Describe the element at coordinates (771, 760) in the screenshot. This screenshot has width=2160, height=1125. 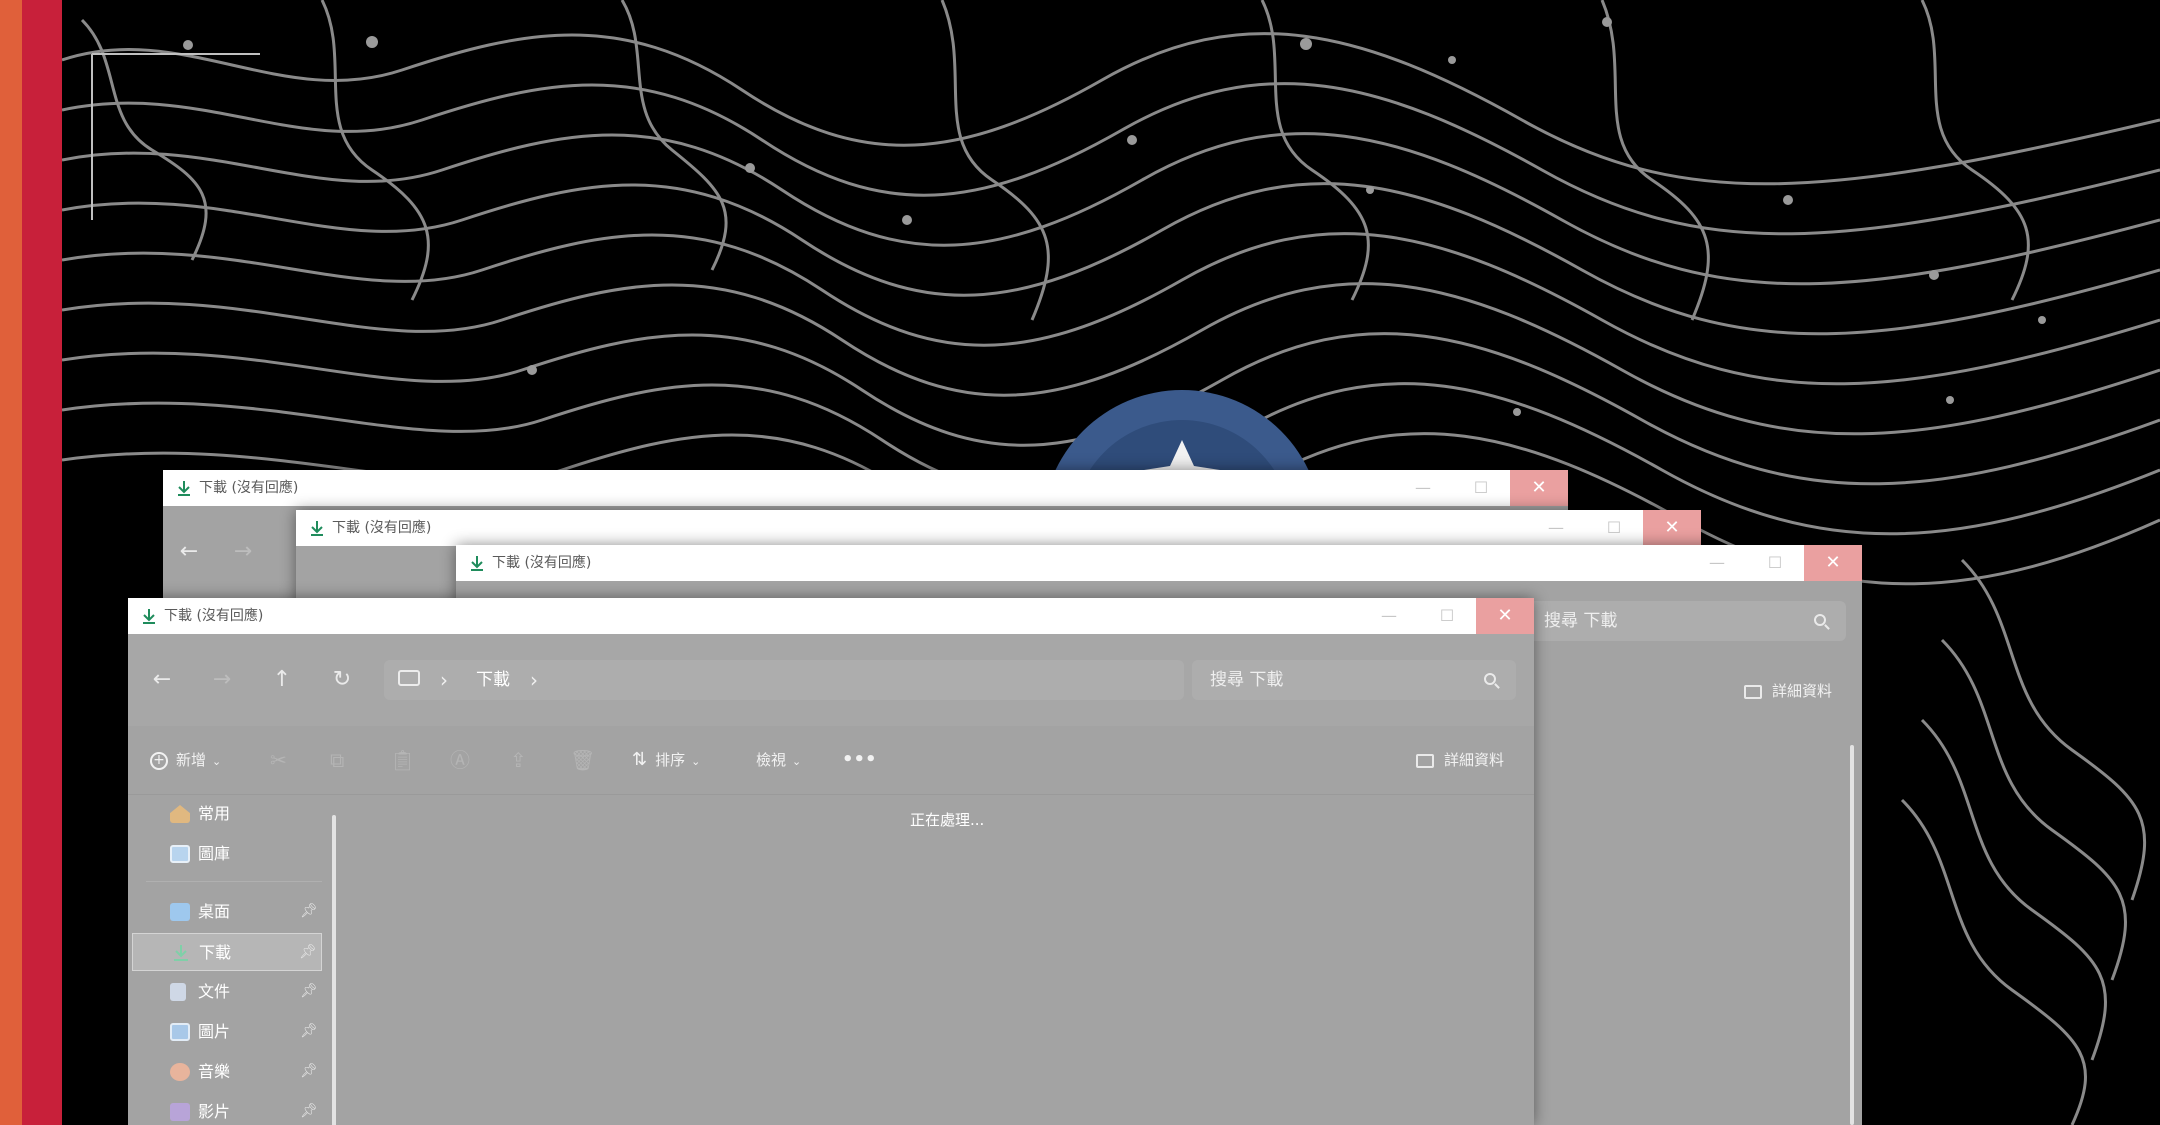
I see `view-label: 檢視` at that location.